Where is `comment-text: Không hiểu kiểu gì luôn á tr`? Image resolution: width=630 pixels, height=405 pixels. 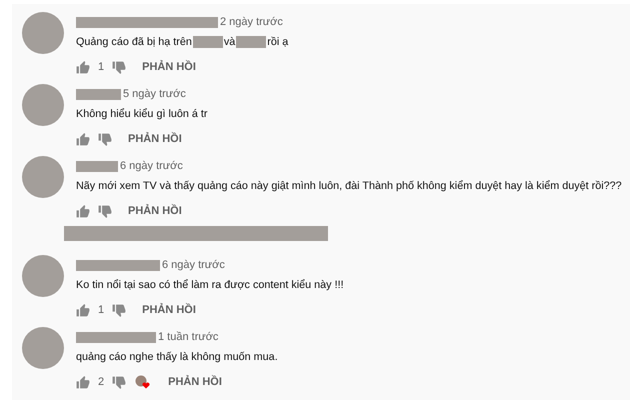 comment-text: Không hiểu kiểu gì luôn á tr is located at coordinates (142, 114).